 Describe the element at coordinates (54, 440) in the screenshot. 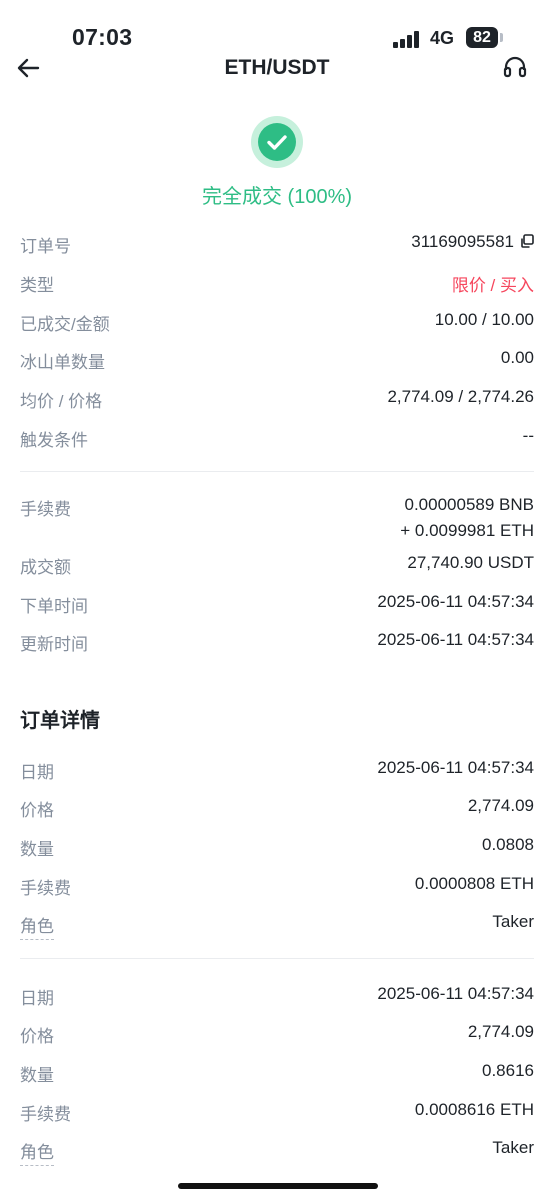

I see `trigger-label: 触发条件` at that location.